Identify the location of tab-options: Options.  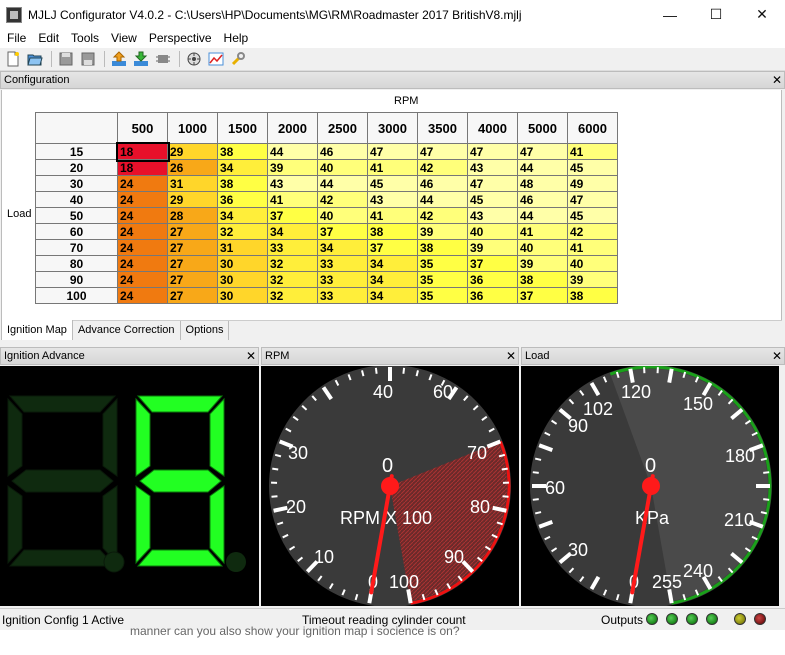
(205, 330).